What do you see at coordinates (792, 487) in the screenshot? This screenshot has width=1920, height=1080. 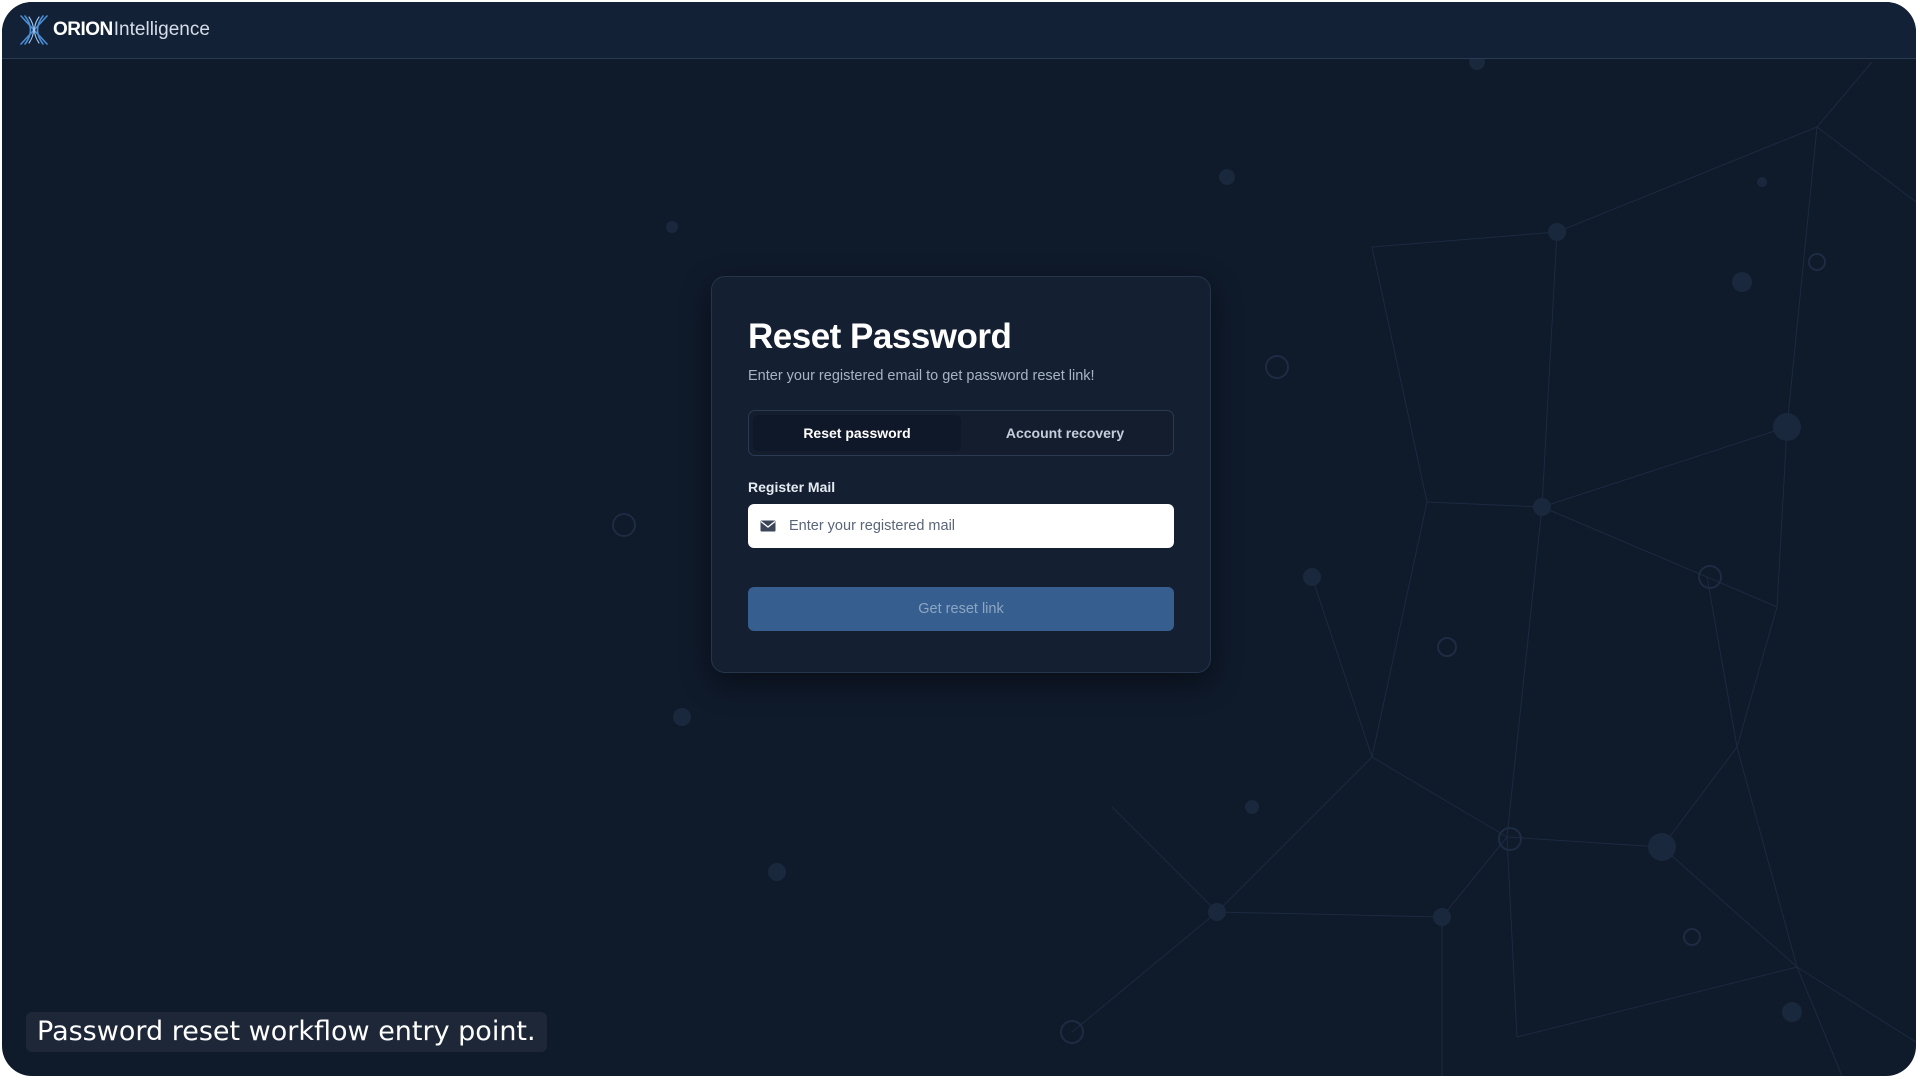 I see `email-field-label: Register Mail` at bounding box center [792, 487].